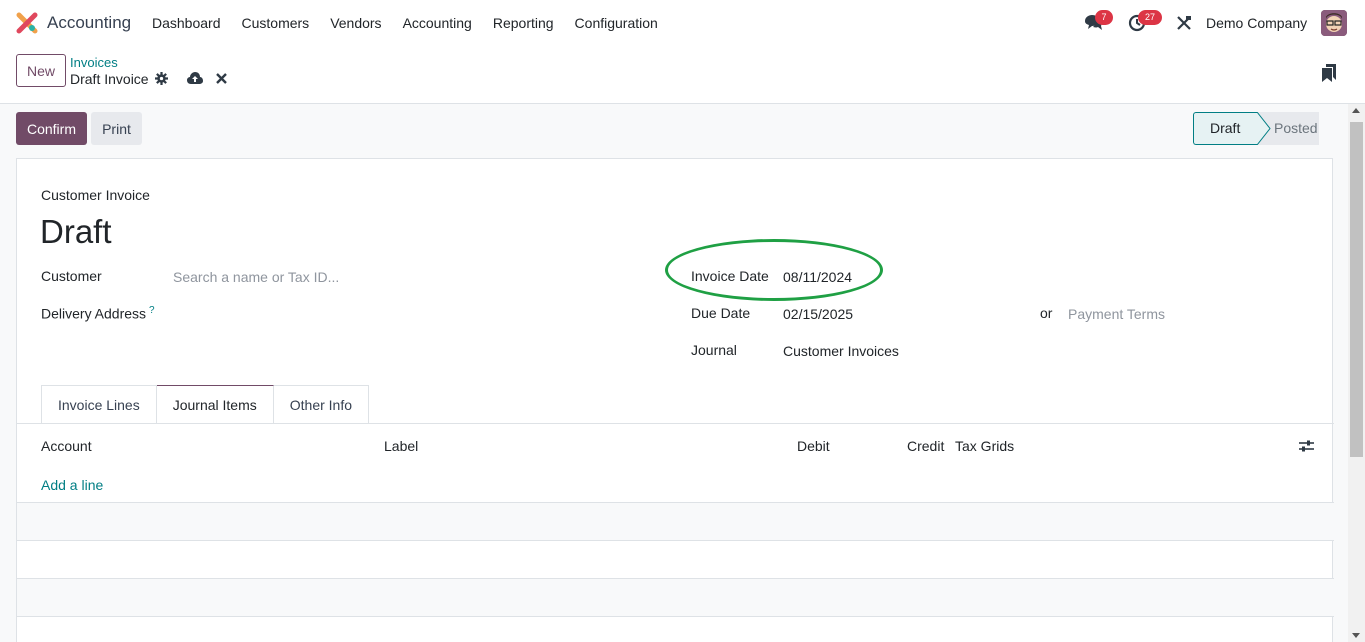  I want to click on save-cloud-icon, so click(195, 78).